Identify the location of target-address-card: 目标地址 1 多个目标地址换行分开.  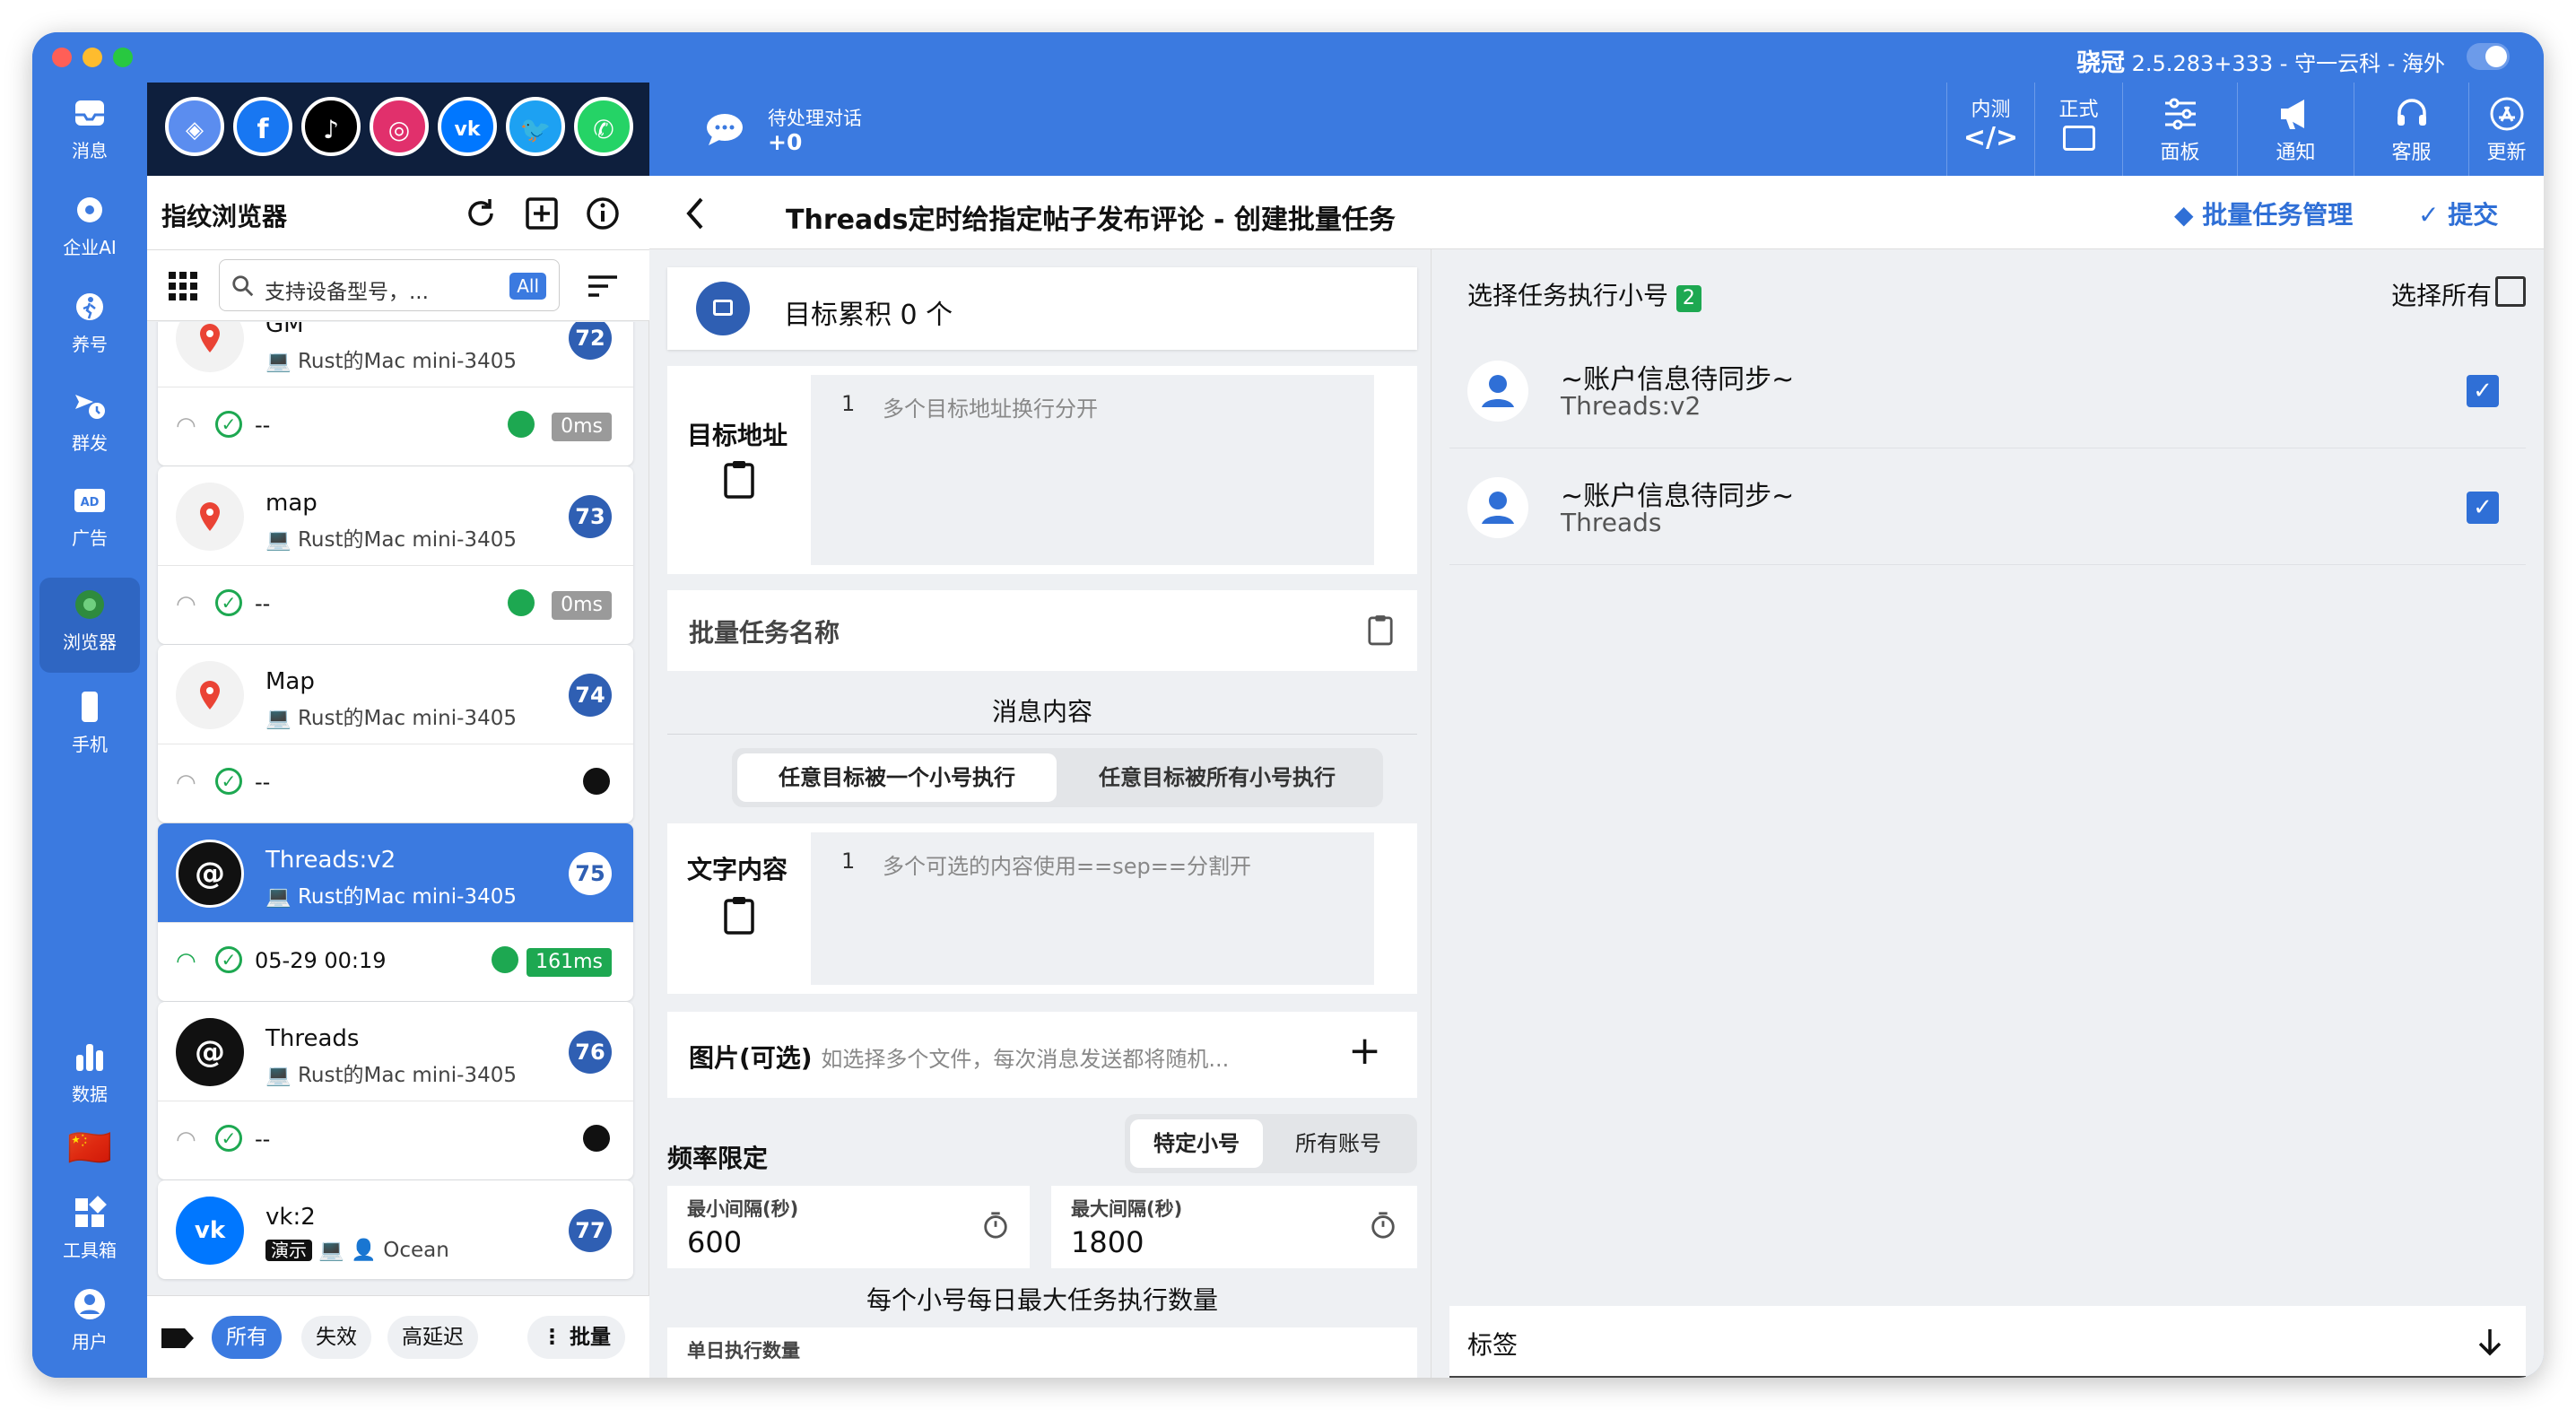
(1042, 470).